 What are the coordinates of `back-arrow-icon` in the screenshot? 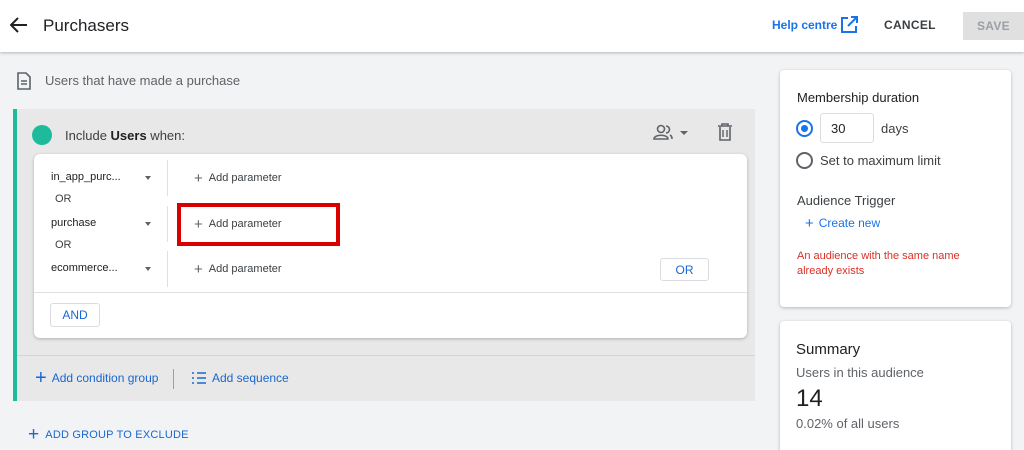 It's located at (19, 25).